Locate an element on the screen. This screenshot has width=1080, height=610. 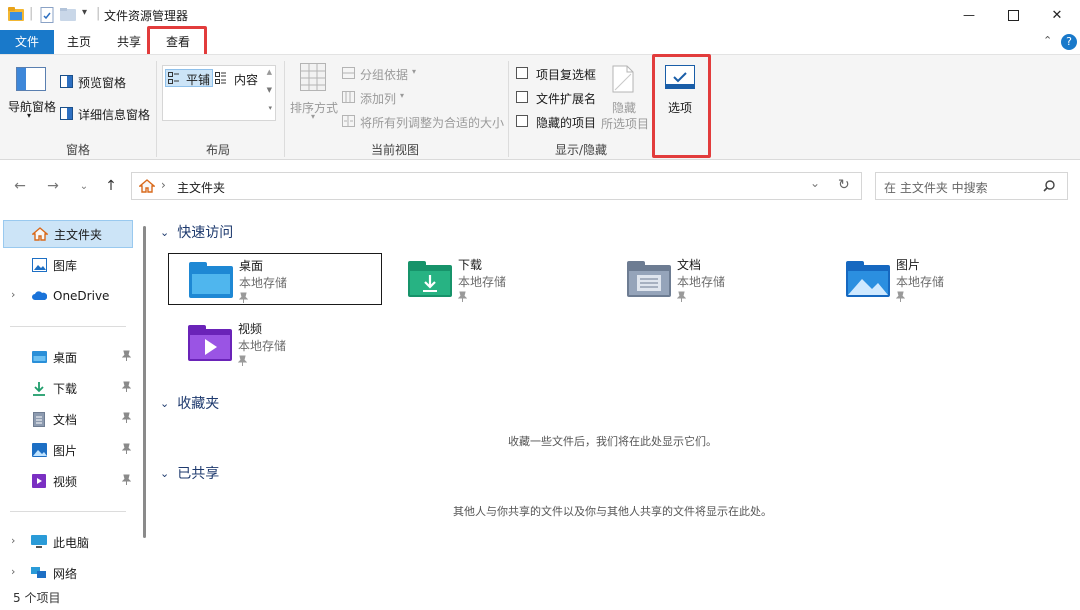
tab-file: 文件 is located at coordinates (27, 42).